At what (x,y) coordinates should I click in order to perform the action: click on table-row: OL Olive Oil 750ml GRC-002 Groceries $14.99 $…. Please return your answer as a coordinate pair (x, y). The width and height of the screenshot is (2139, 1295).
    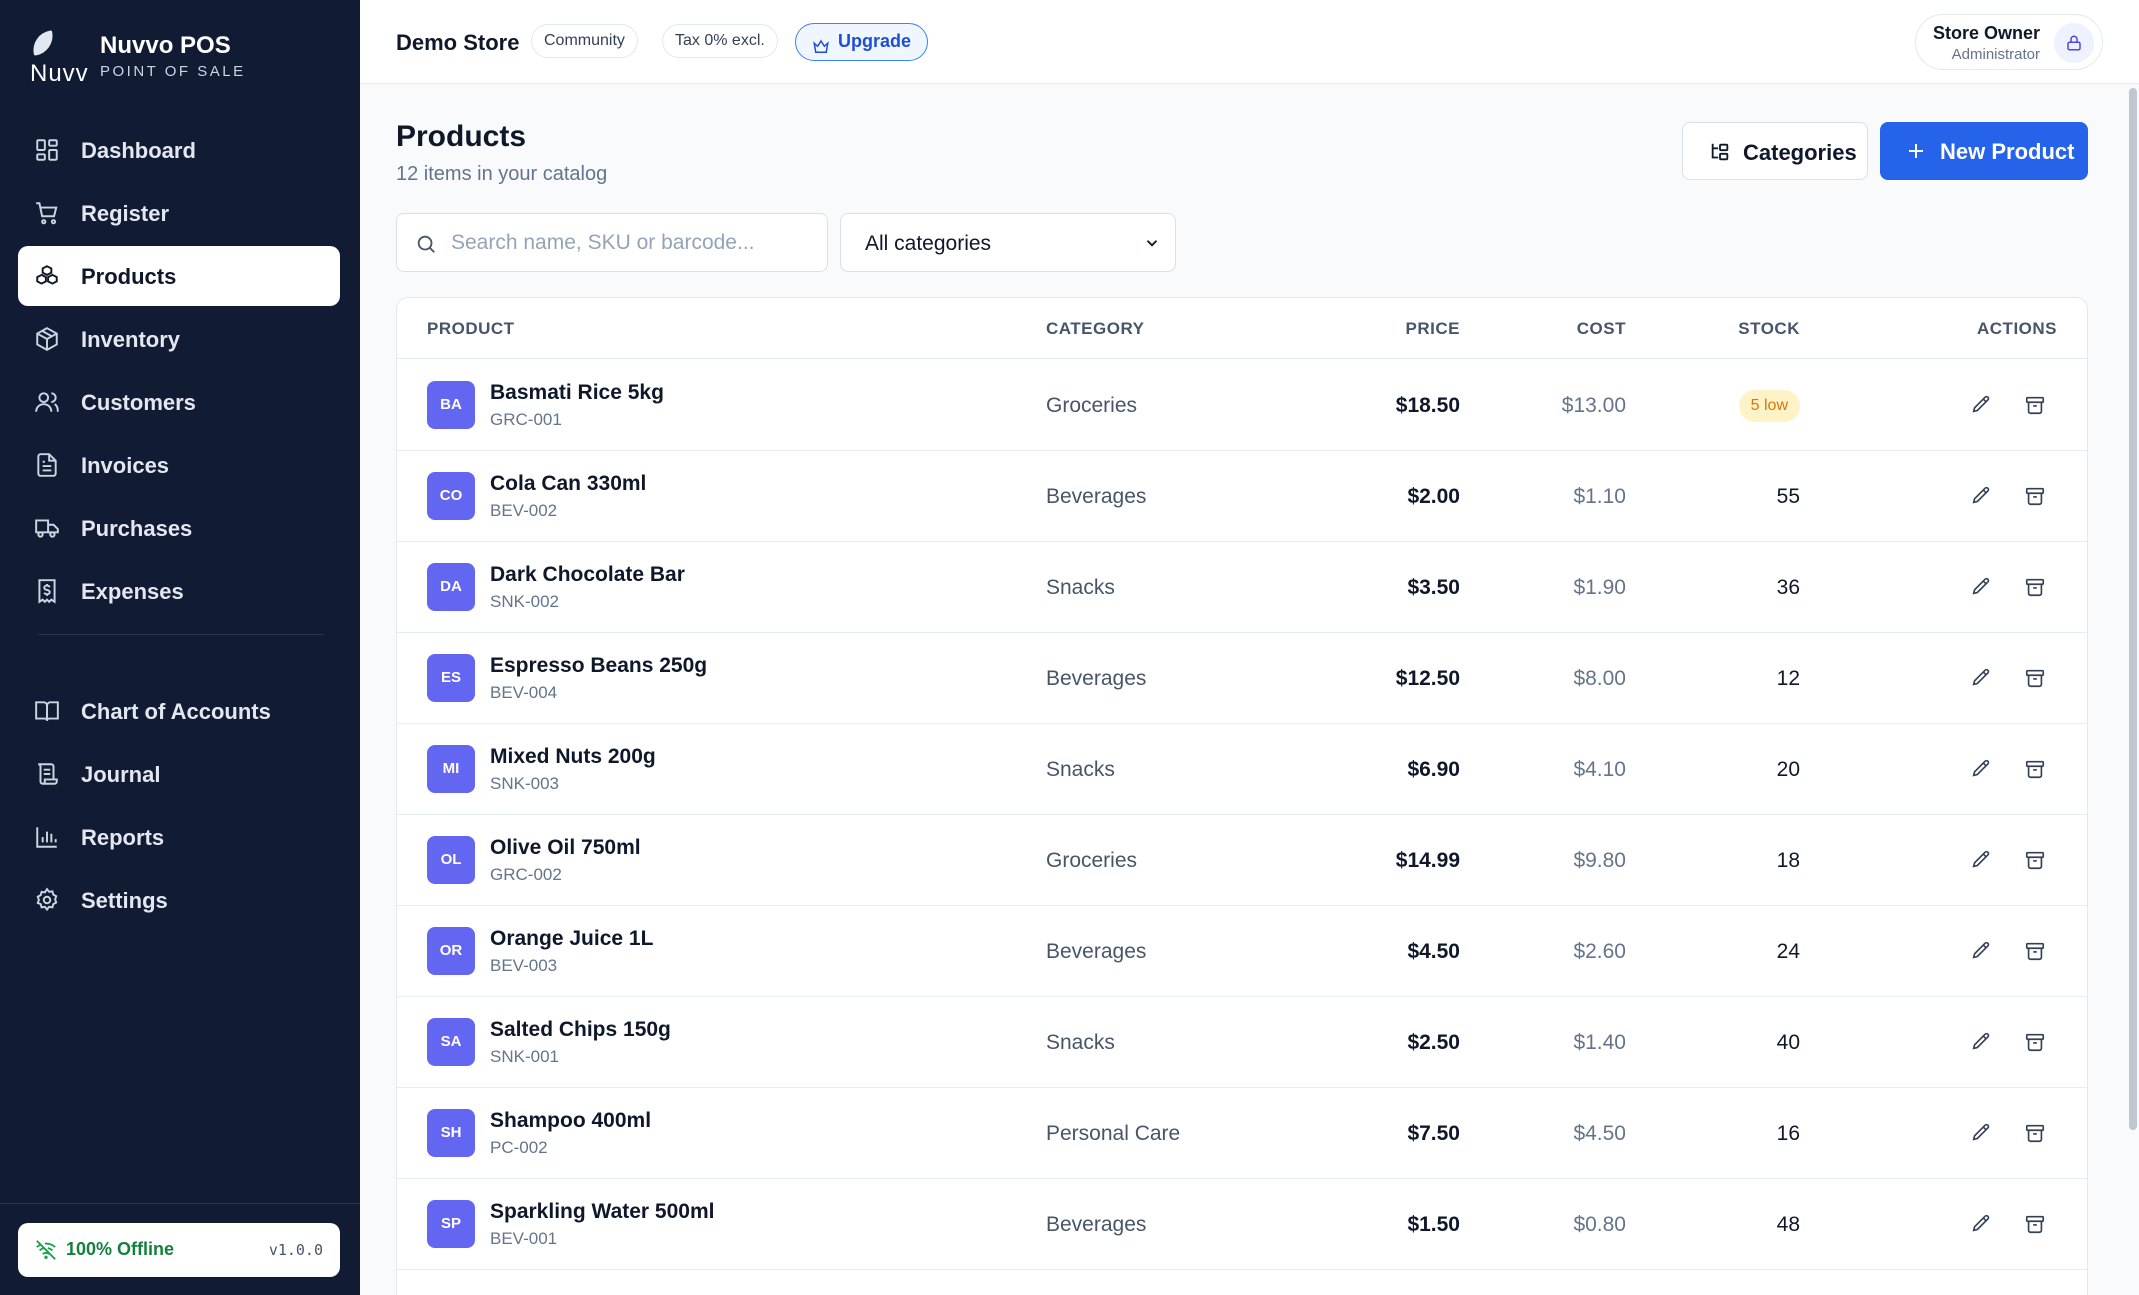
    Looking at the image, I should click on (1242, 860).